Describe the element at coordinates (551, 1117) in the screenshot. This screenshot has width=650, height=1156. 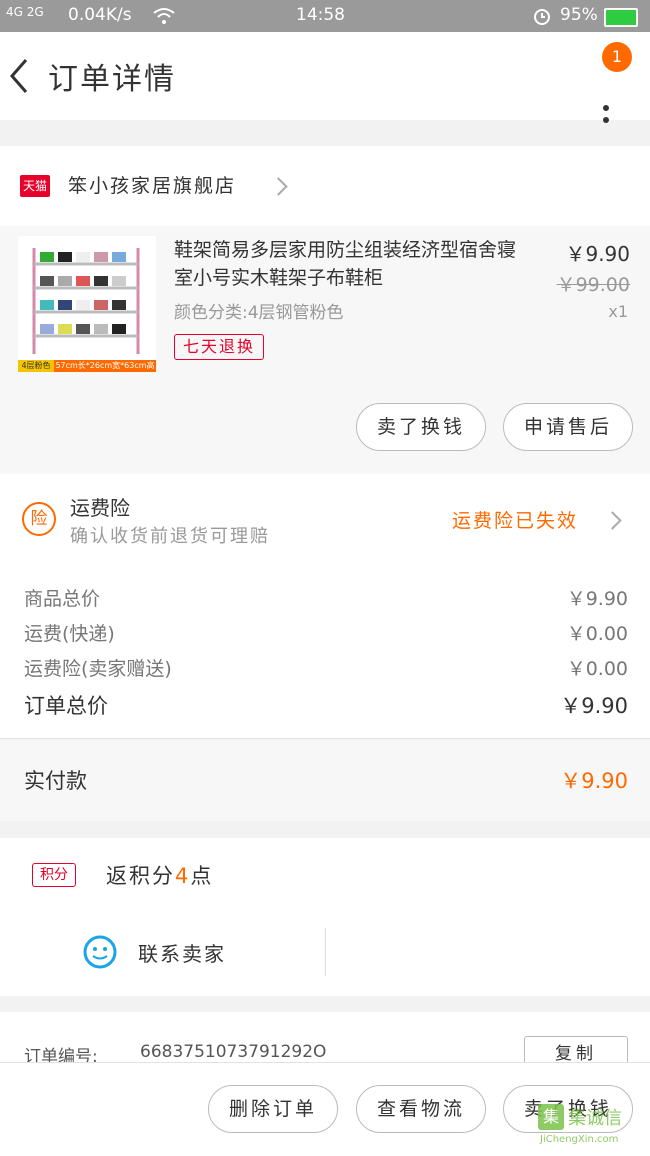
I see `watermark-logo-icon: 集` at that location.